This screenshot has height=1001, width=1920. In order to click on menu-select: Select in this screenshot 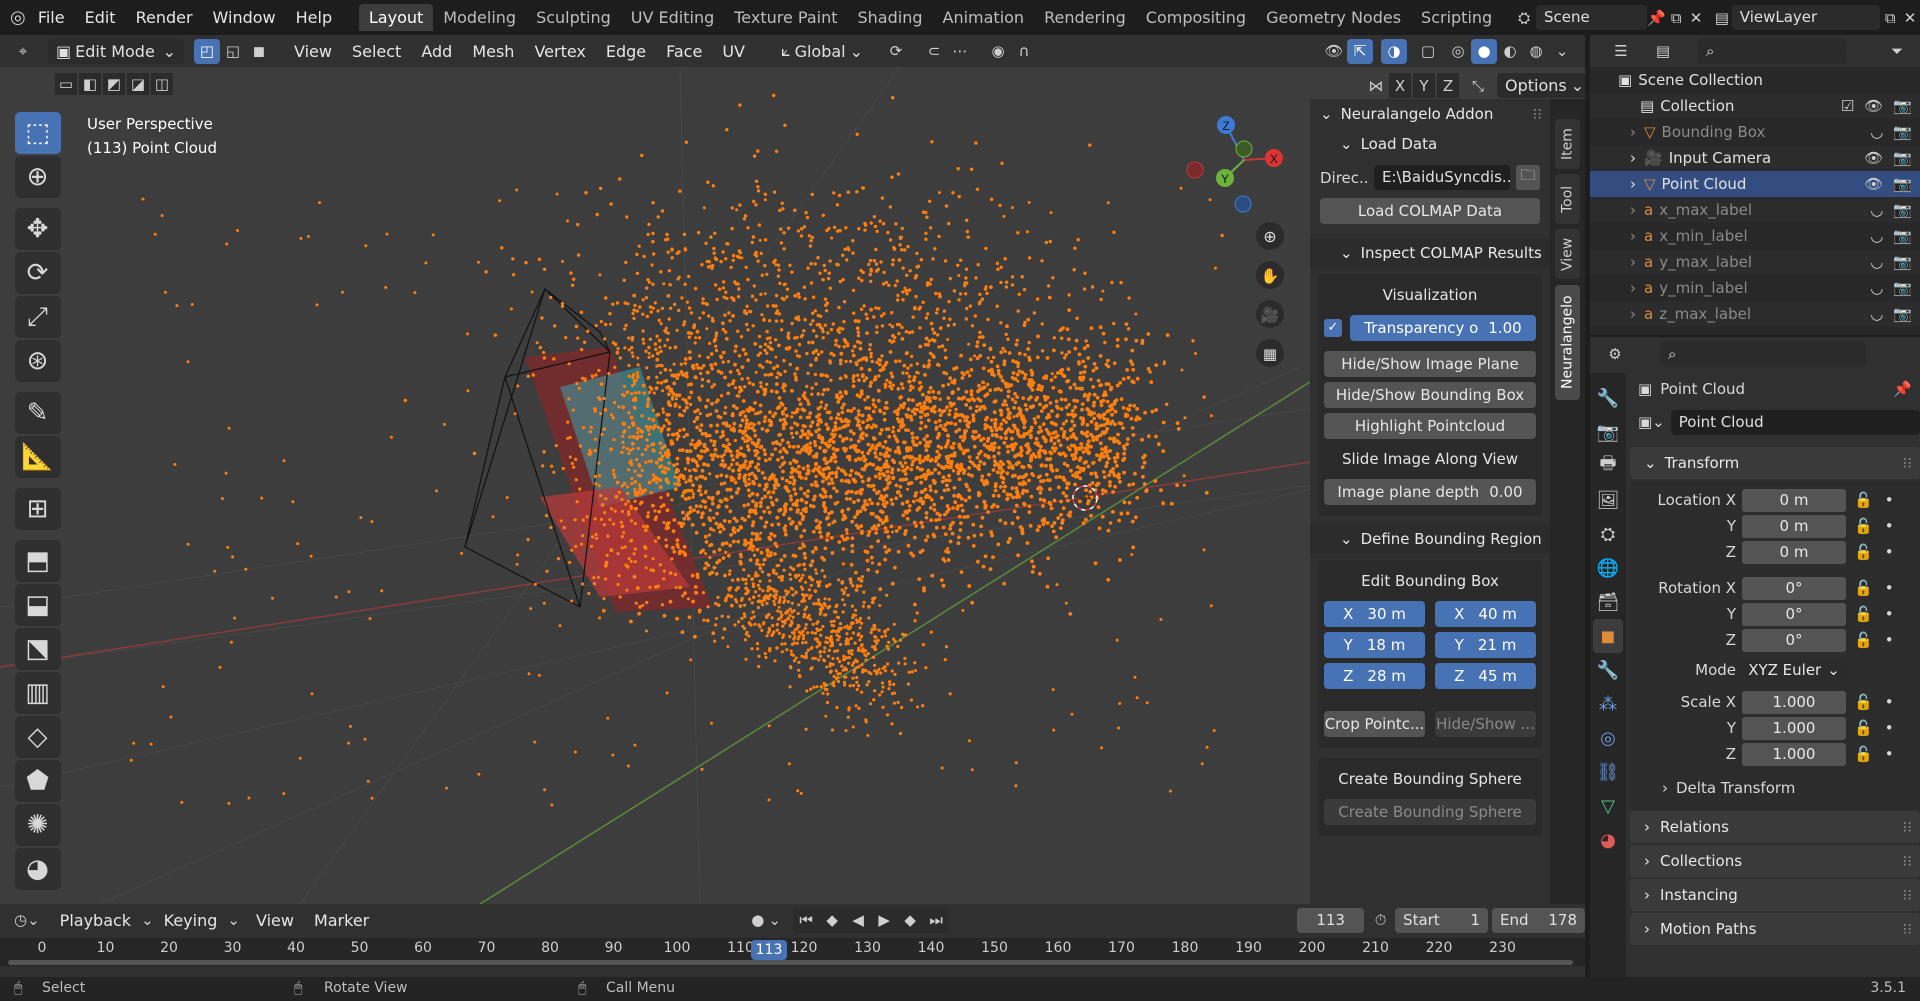, I will do `click(376, 51)`.